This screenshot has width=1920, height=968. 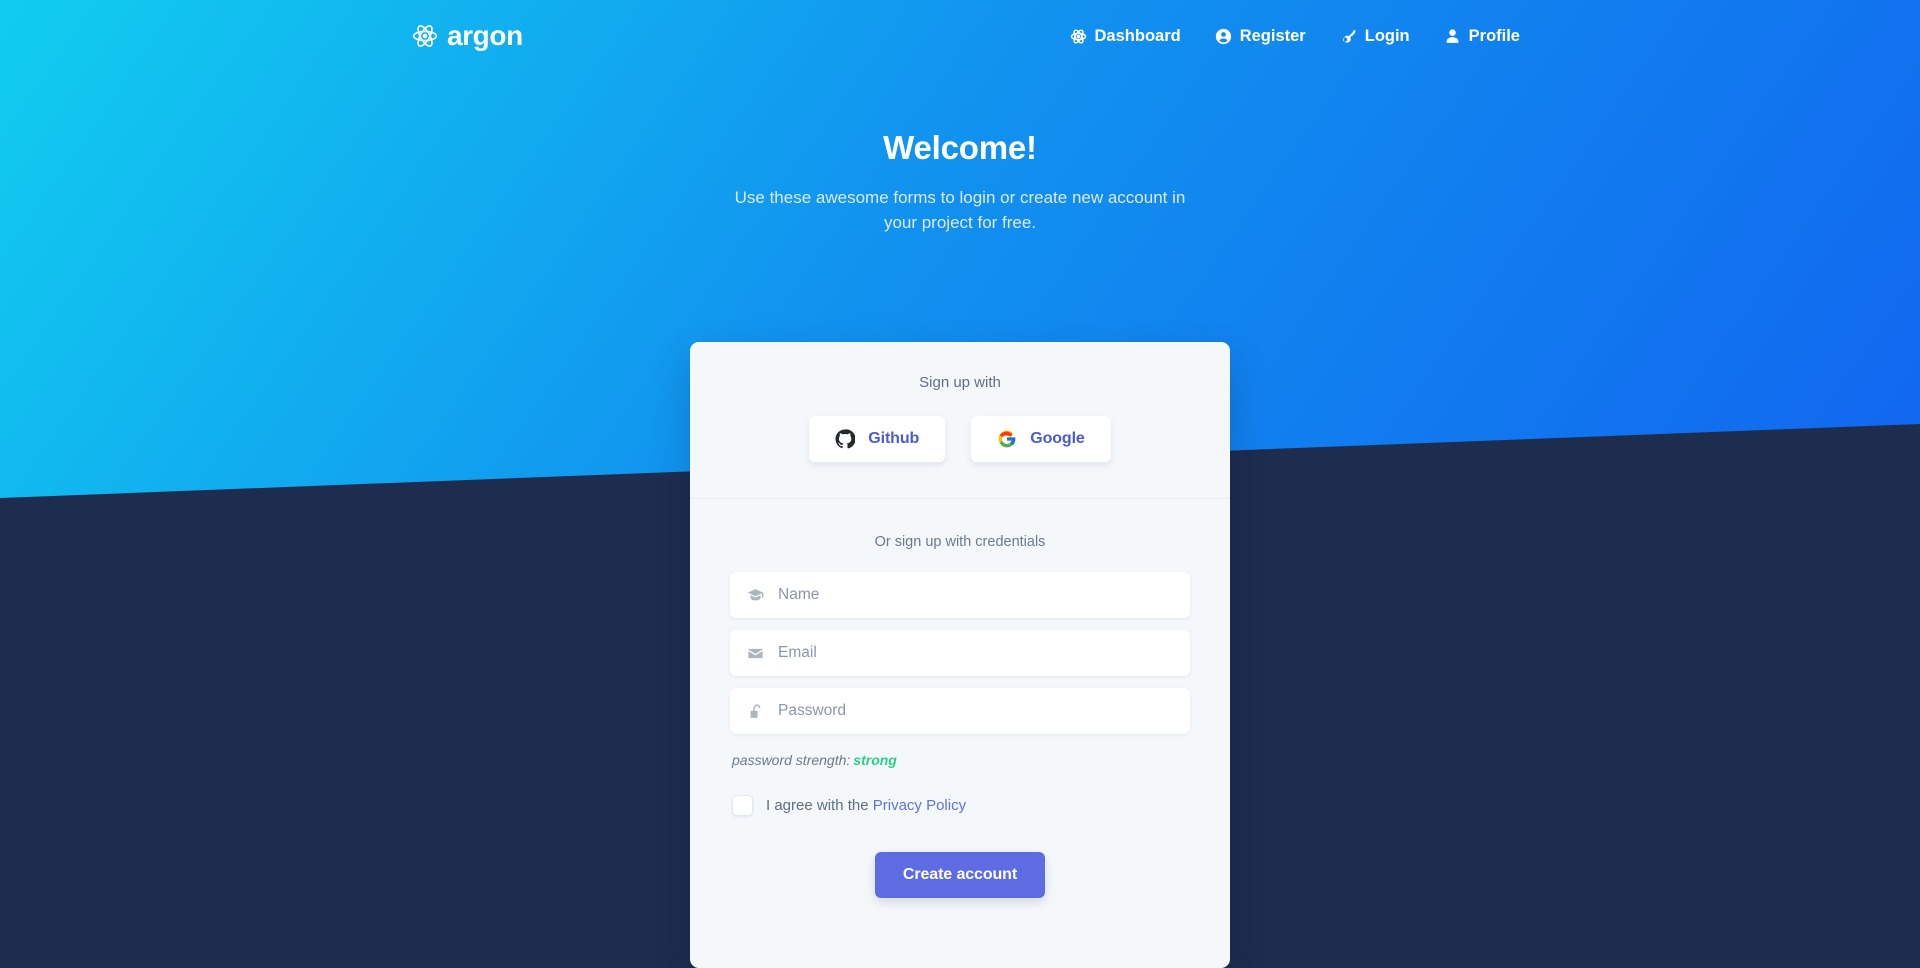 I want to click on password-strength-label: password strength:, so click(x=791, y=760).